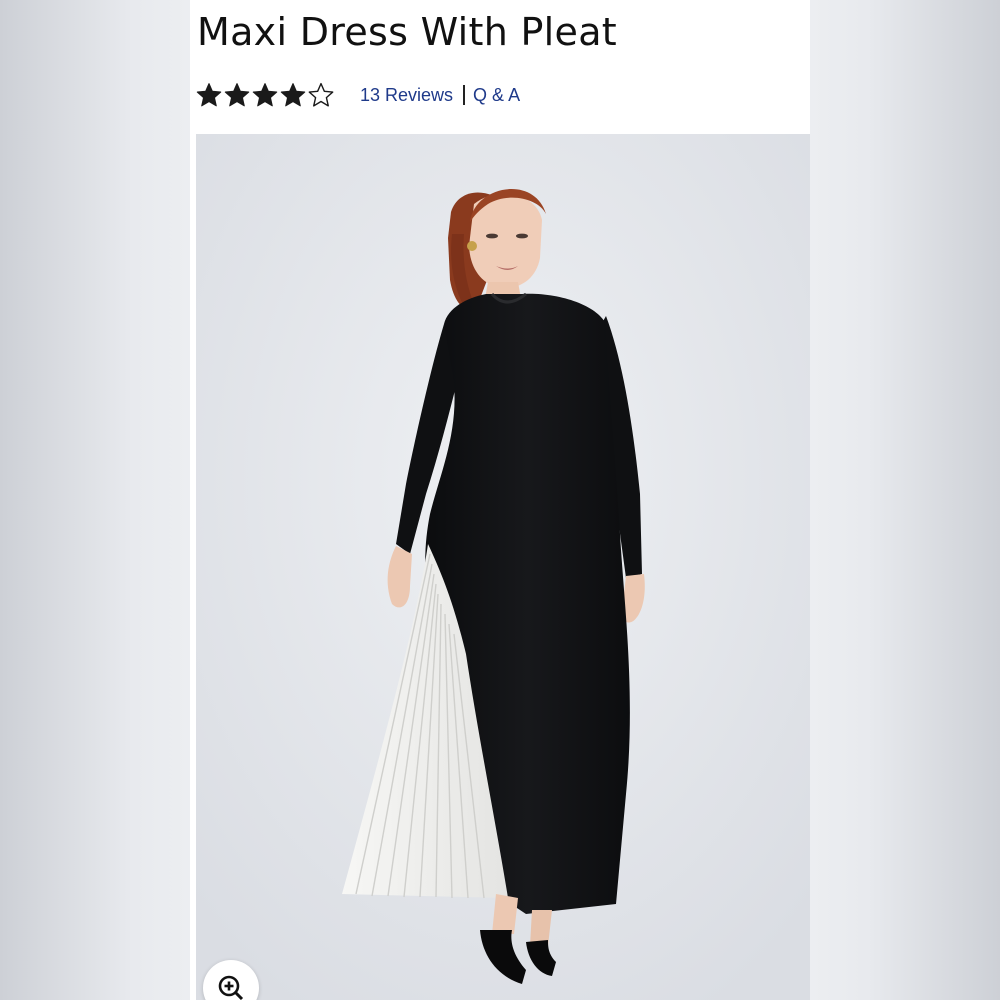 This screenshot has width=1000, height=1000. I want to click on zoom-in-icon, so click(231, 987).